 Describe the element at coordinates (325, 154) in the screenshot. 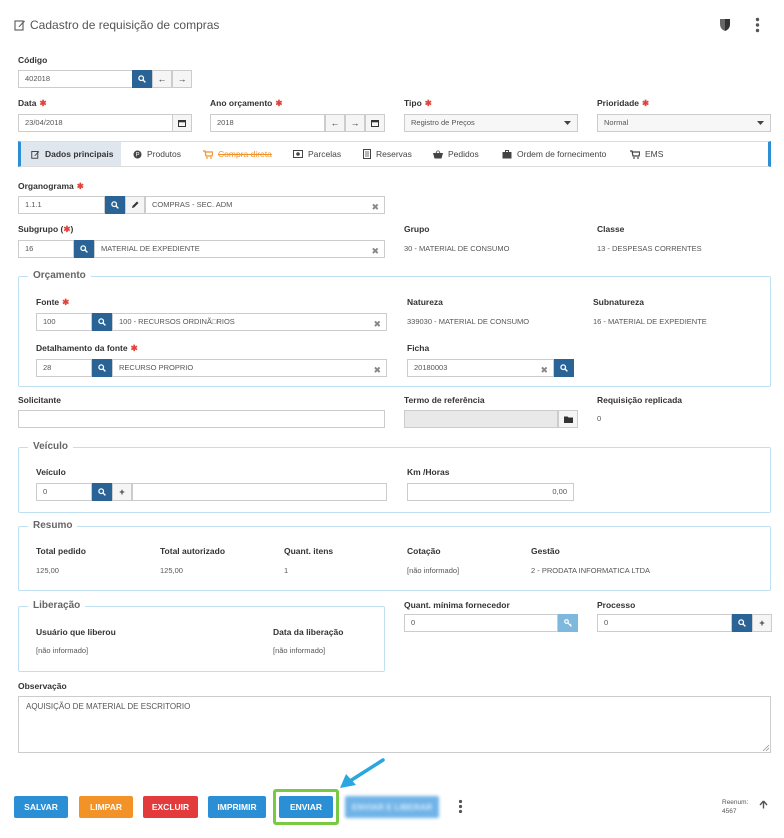

I see `tab-label: Parcelas` at that location.